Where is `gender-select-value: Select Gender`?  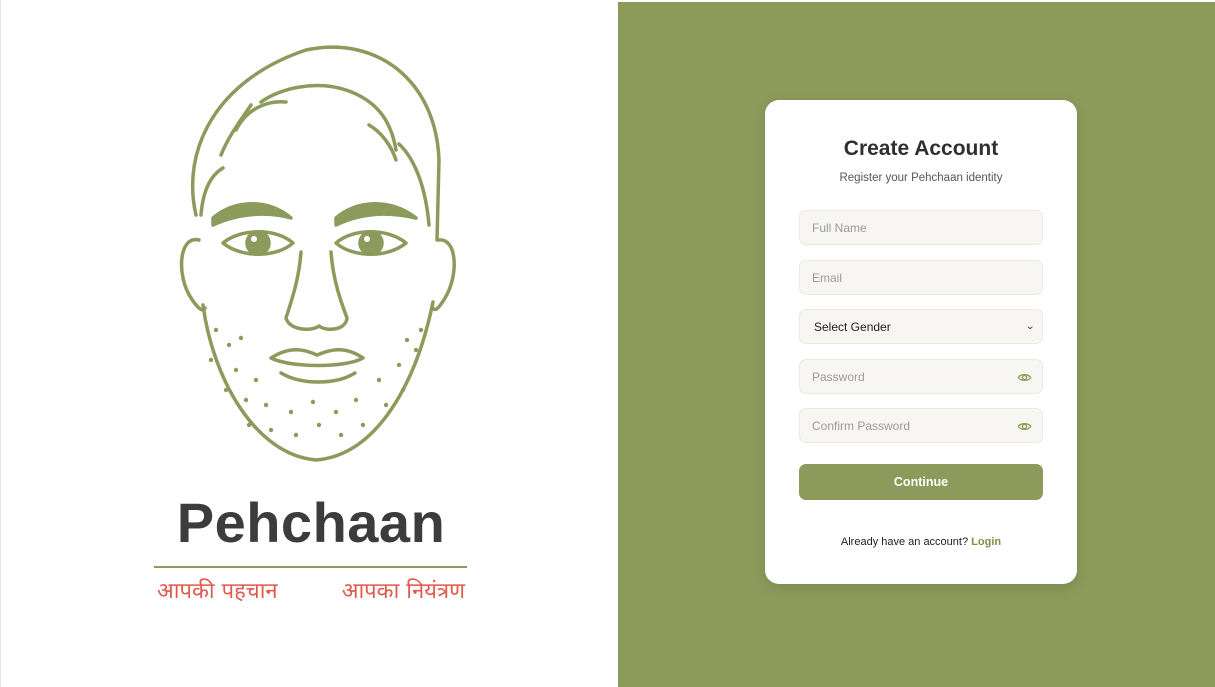
gender-select-value: Select Gender is located at coordinates (852, 326).